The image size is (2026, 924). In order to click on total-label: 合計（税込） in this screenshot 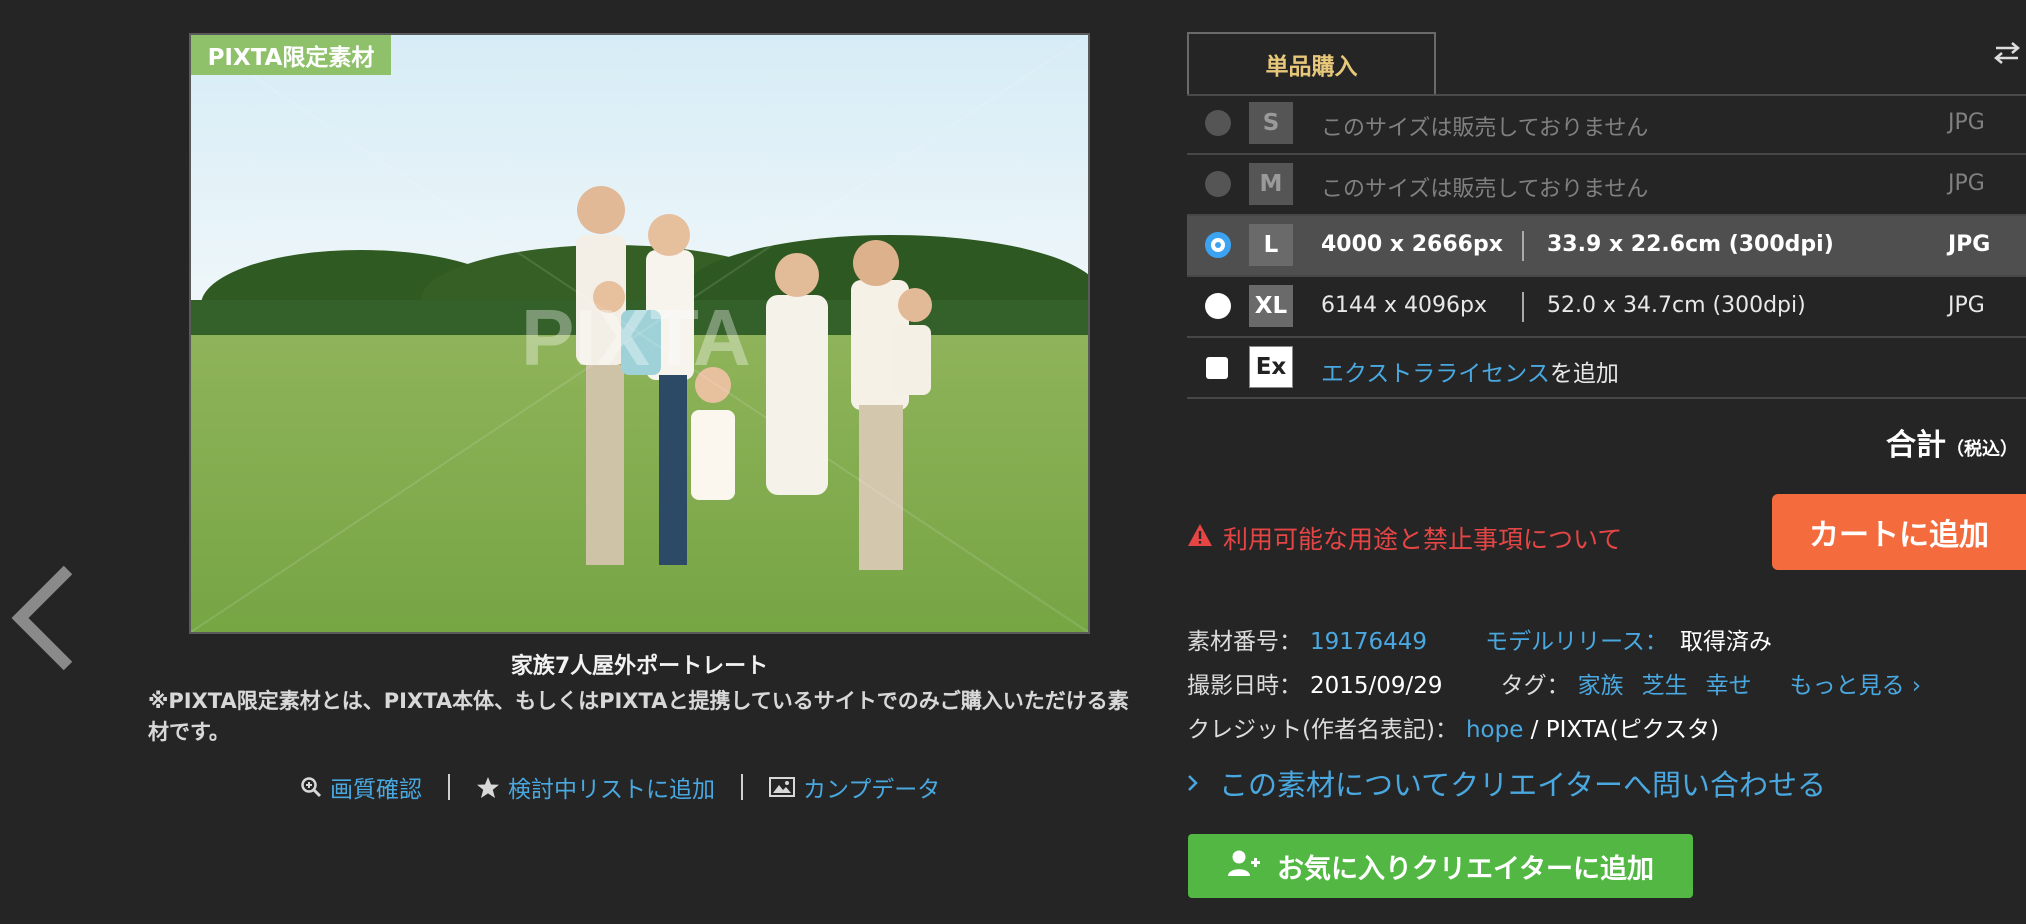, I will do `click(1952, 442)`.